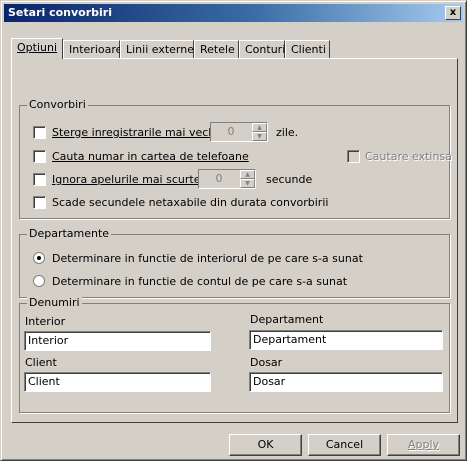 This screenshot has width=467, height=461. I want to click on radio-selected-dot, so click(39, 258).